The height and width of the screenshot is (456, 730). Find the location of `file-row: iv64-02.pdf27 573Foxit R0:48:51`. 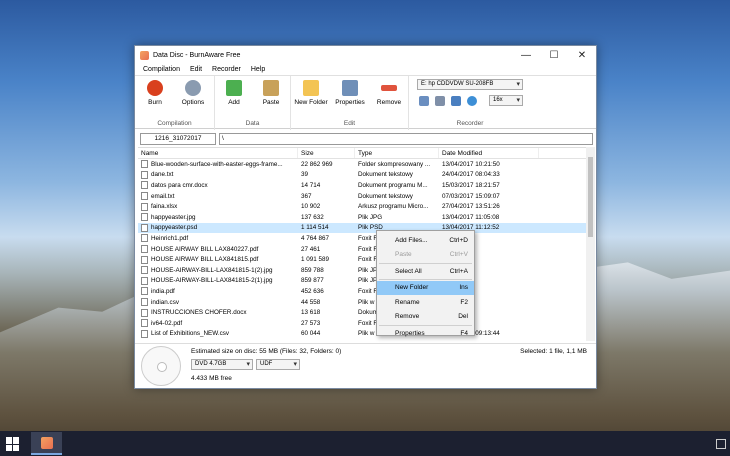

file-row: iv64-02.pdf27 573Foxit R0:48:51 is located at coordinates (362, 323).